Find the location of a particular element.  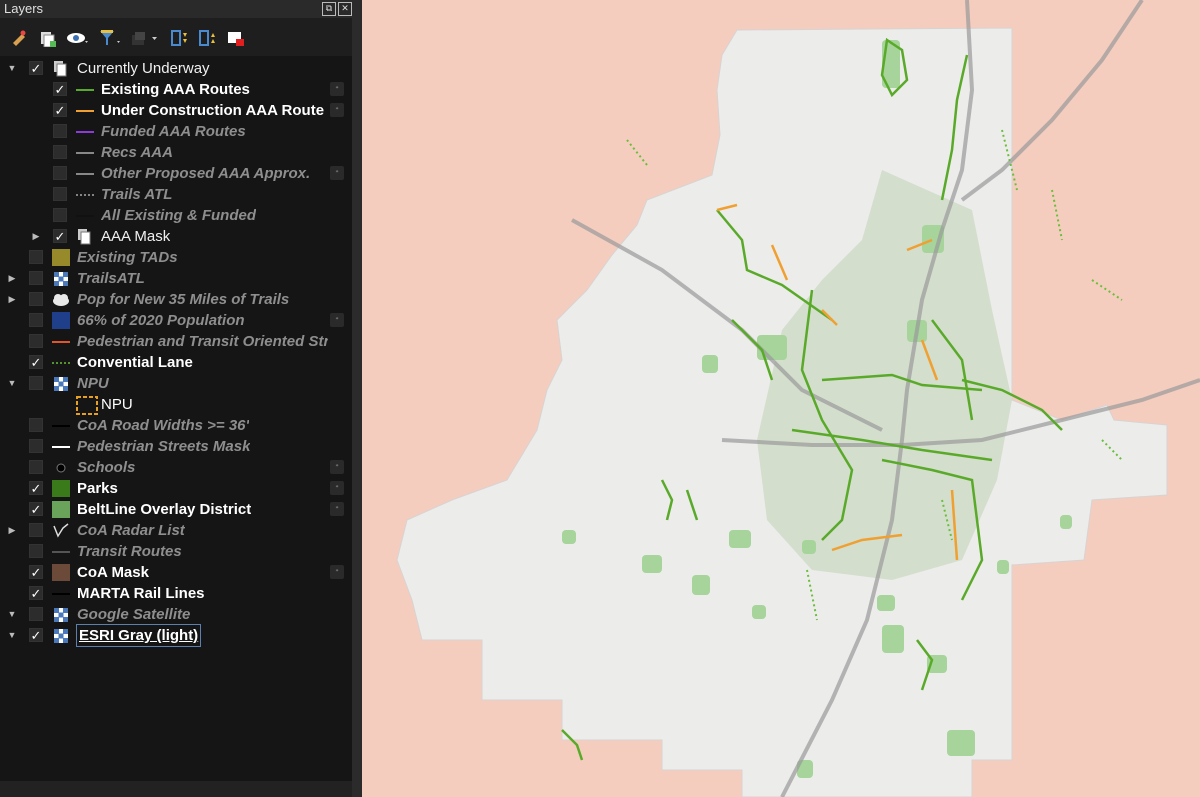

expand-all-icon is located at coordinates (179, 38).